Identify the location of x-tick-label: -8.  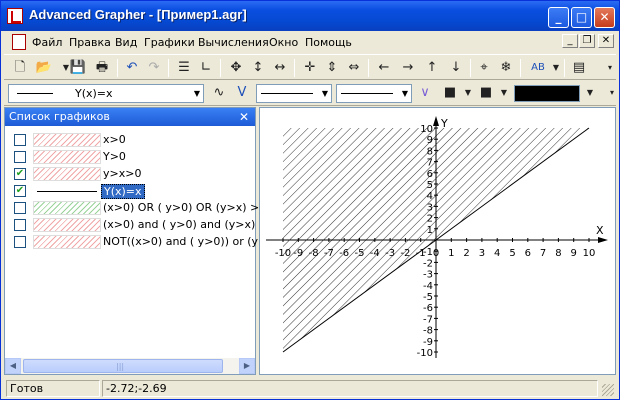
(314, 253).